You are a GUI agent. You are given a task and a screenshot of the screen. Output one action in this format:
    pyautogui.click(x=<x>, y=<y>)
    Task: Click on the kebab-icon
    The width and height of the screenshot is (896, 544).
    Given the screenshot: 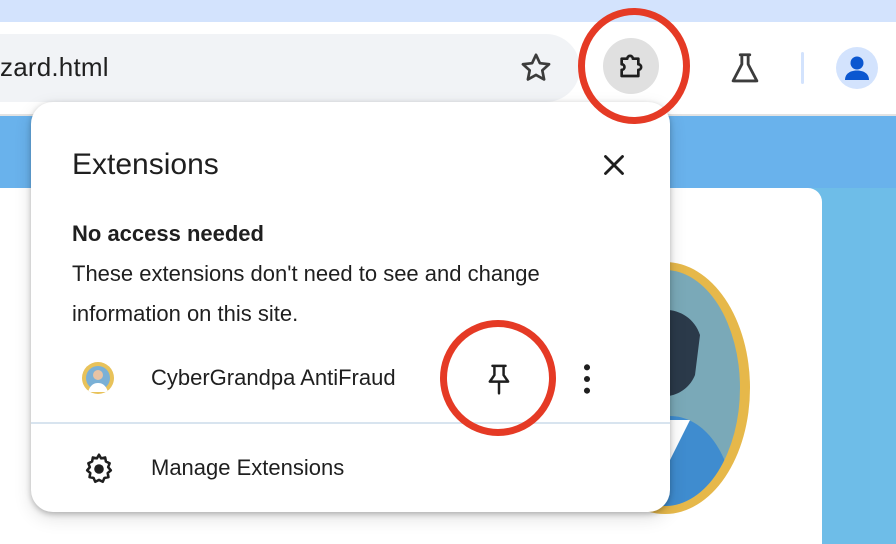 What is the action you would take?
    pyautogui.click(x=587, y=379)
    